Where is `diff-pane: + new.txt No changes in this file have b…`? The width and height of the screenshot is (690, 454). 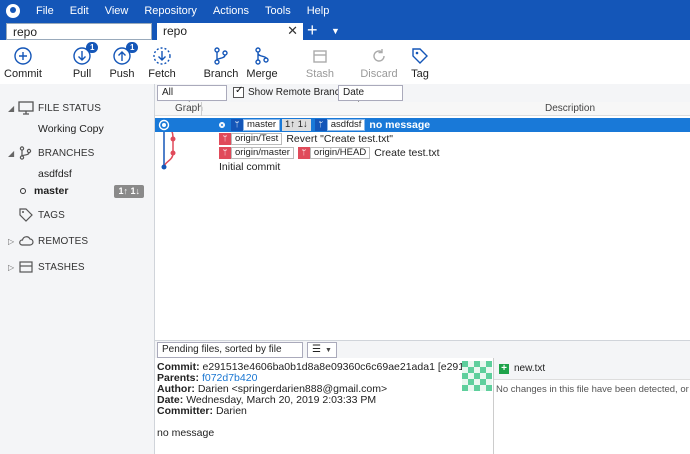 diff-pane: + new.txt No changes in this file have b… is located at coordinates (591, 406).